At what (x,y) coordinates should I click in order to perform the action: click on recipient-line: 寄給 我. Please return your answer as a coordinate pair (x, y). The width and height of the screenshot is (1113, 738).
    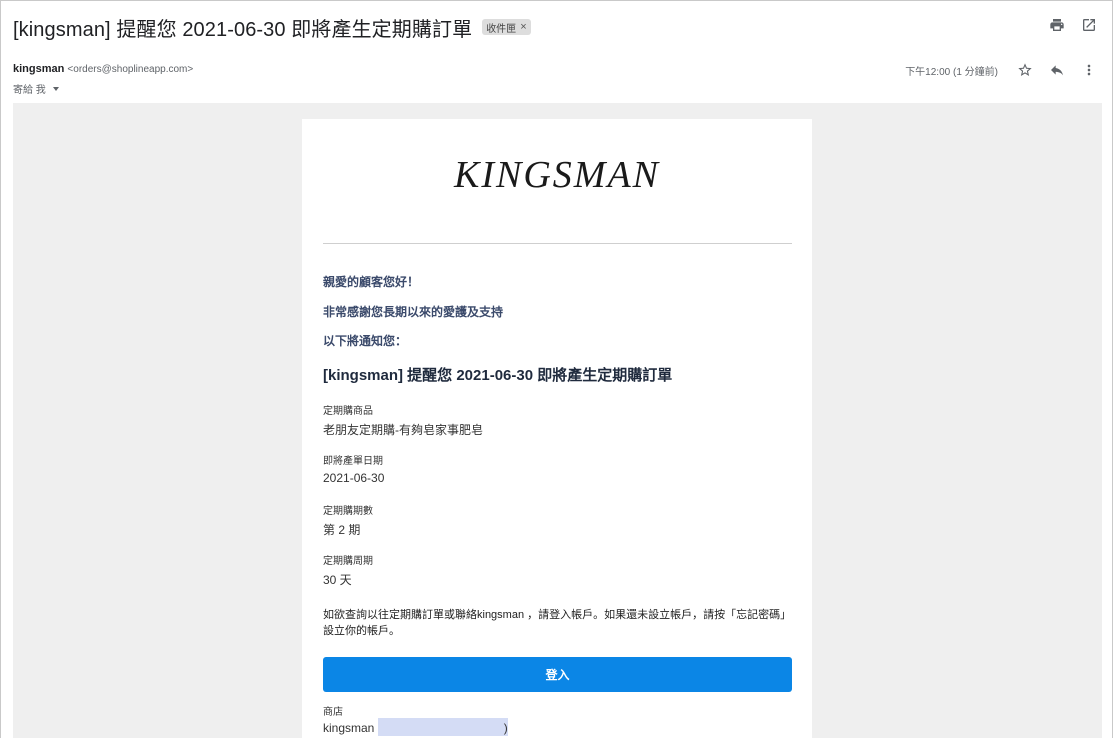
    Looking at the image, I should click on (36, 88).